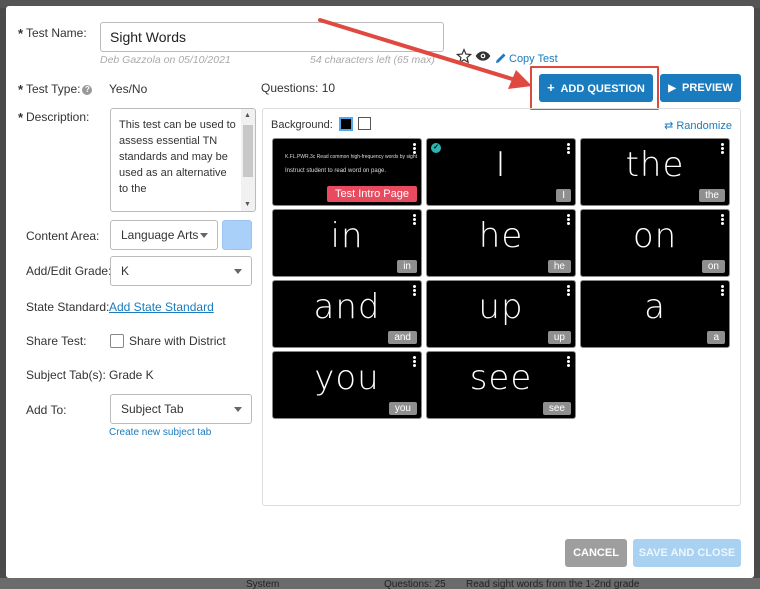 The image size is (760, 589). What do you see at coordinates (160, 235) in the screenshot?
I see `content-area-value: Language Arts` at bounding box center [160, 235].